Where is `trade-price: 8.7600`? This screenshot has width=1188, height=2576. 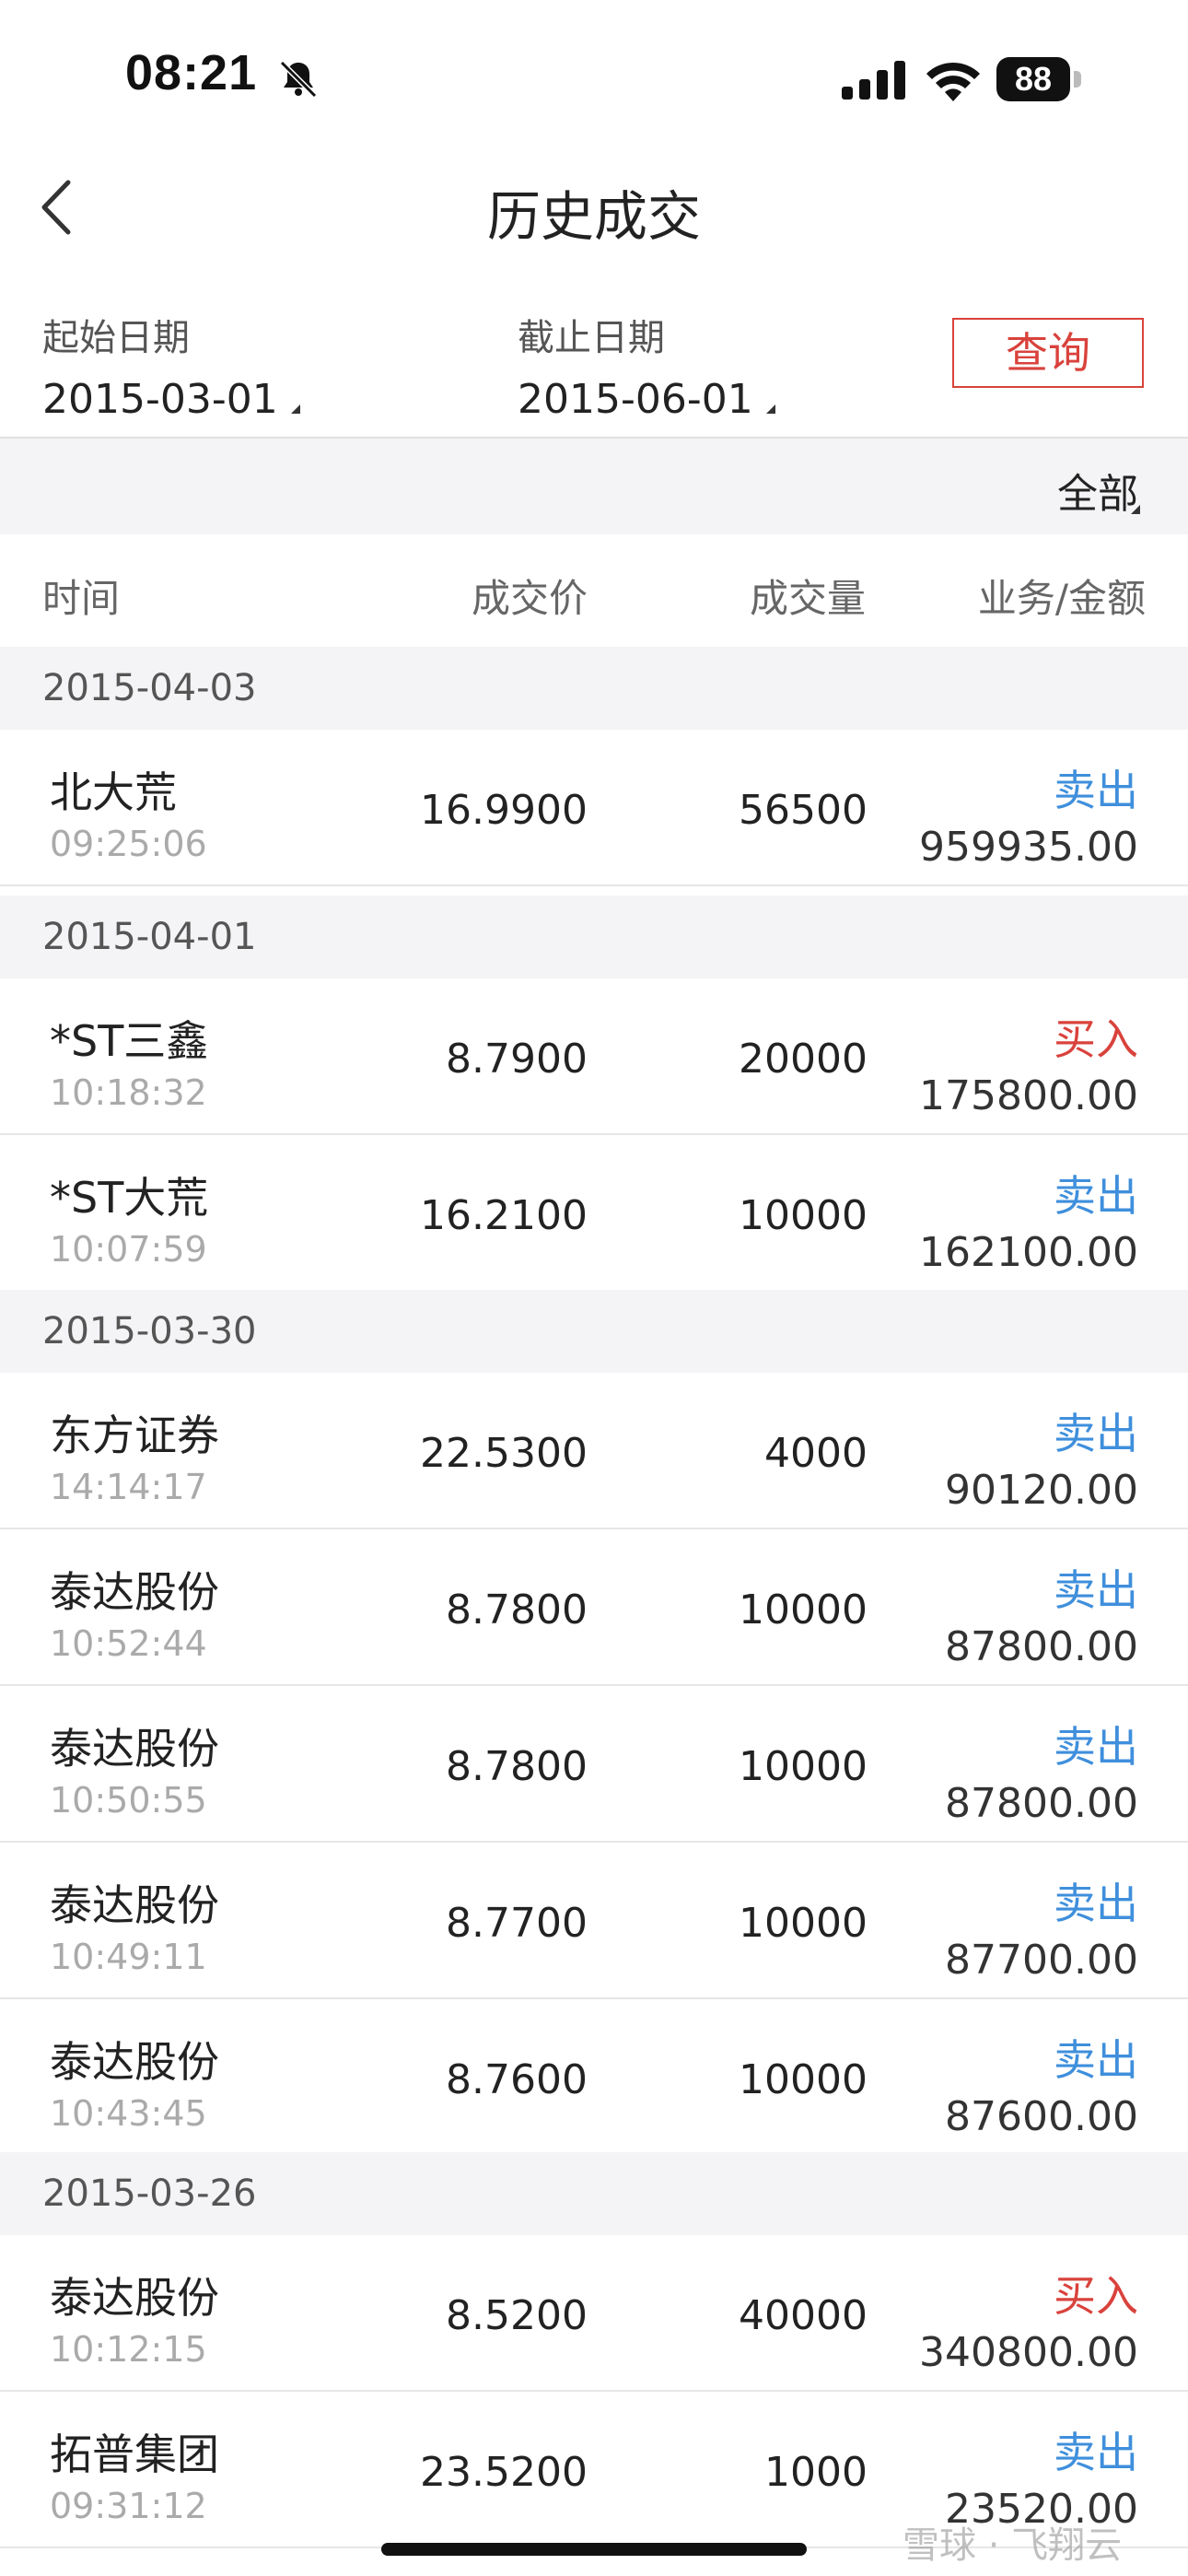 trade-price: 8.7600 is located at coordinates (517, 2079).